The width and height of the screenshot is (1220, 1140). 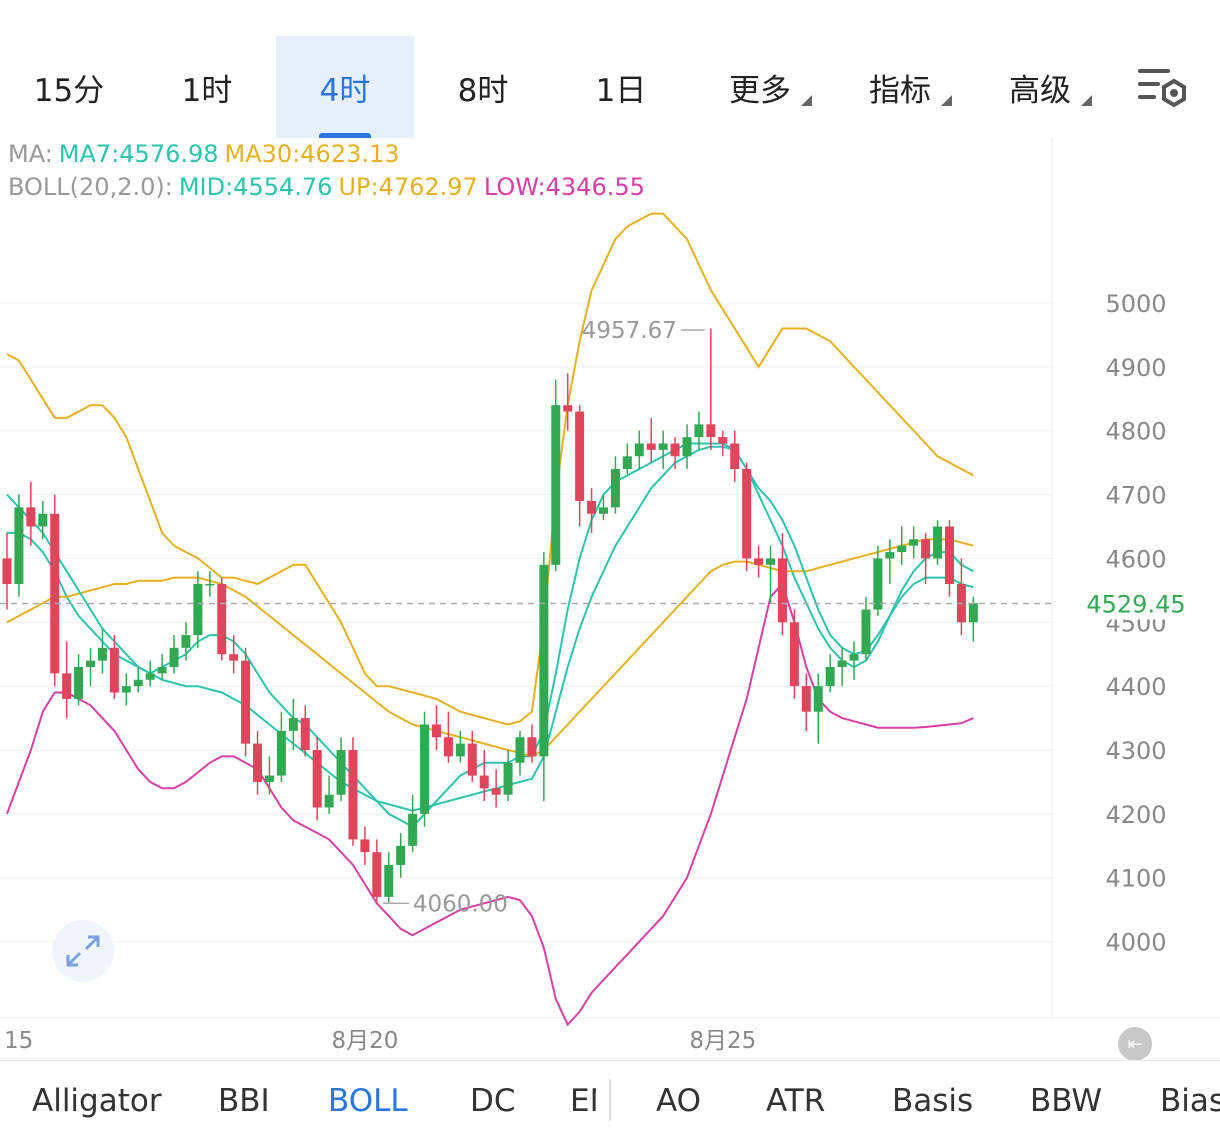 I want to click on chart-settings-icon, so click(x=1163, y=88).